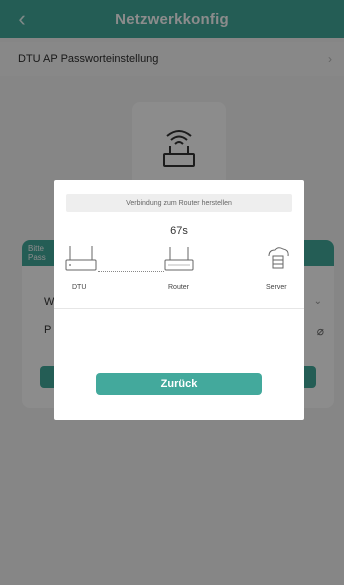  What do you see at coordinates (276, 287) in the screenshot?
I see `device-label-server: Server` at bounding box center [276, 287].